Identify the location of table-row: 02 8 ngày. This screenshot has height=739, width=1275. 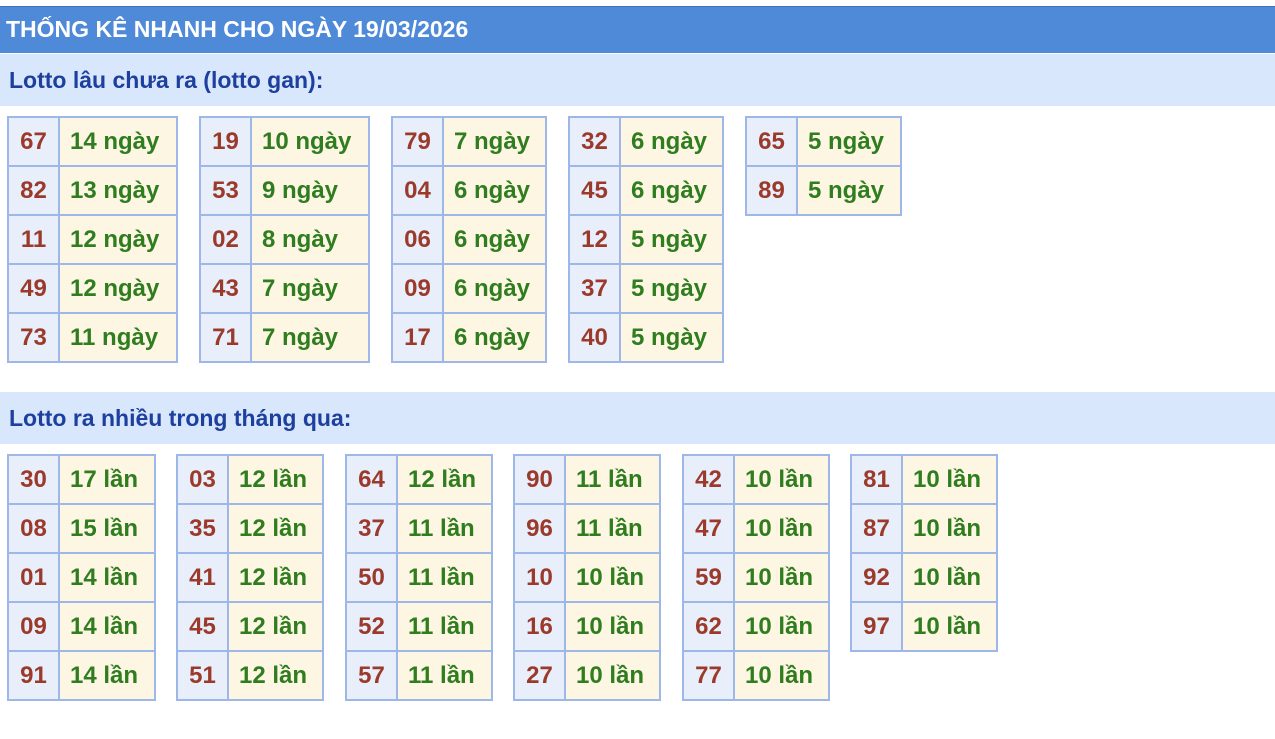
(284, 239).